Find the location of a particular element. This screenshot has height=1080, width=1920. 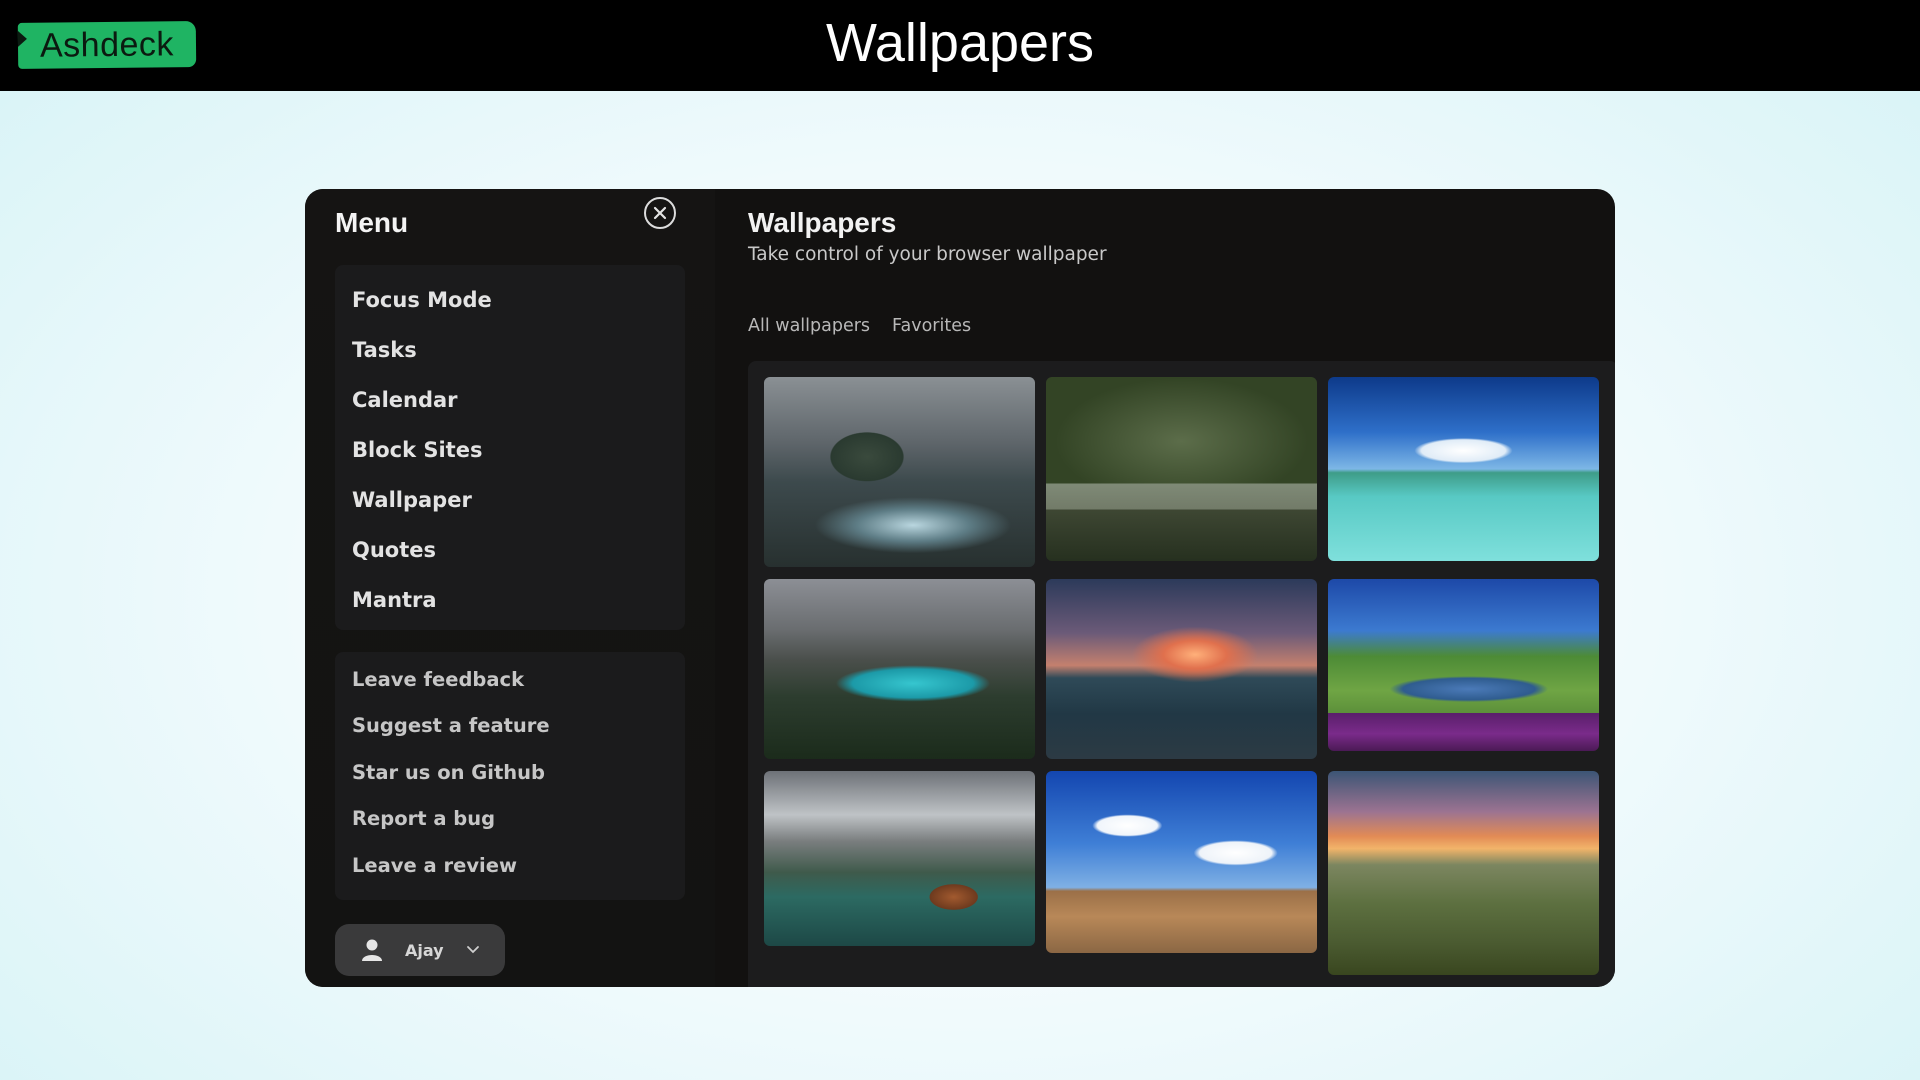

link-star-github: Star us on Github is located at coordinates (510, 772).